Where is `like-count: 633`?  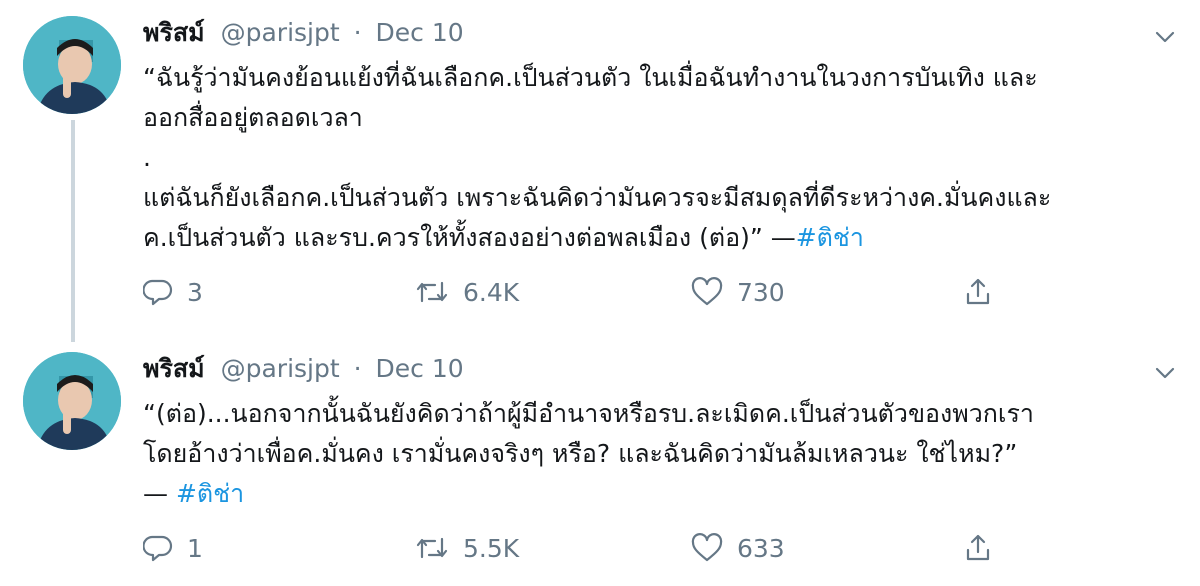
like-count: 633 is located at coordinates (761, 548).